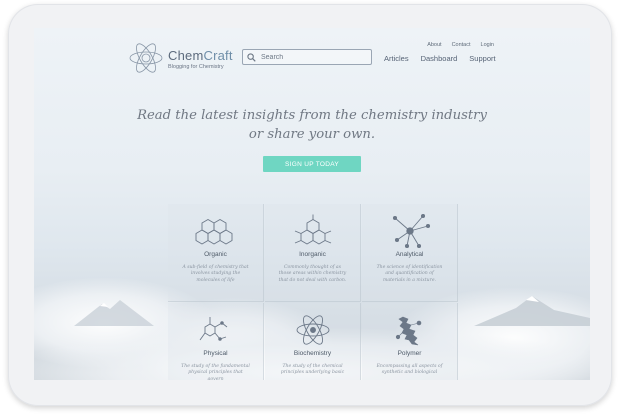 This screenshot has height=414, width=620. I want to click on link-contact: Contact, so click(461, 45).